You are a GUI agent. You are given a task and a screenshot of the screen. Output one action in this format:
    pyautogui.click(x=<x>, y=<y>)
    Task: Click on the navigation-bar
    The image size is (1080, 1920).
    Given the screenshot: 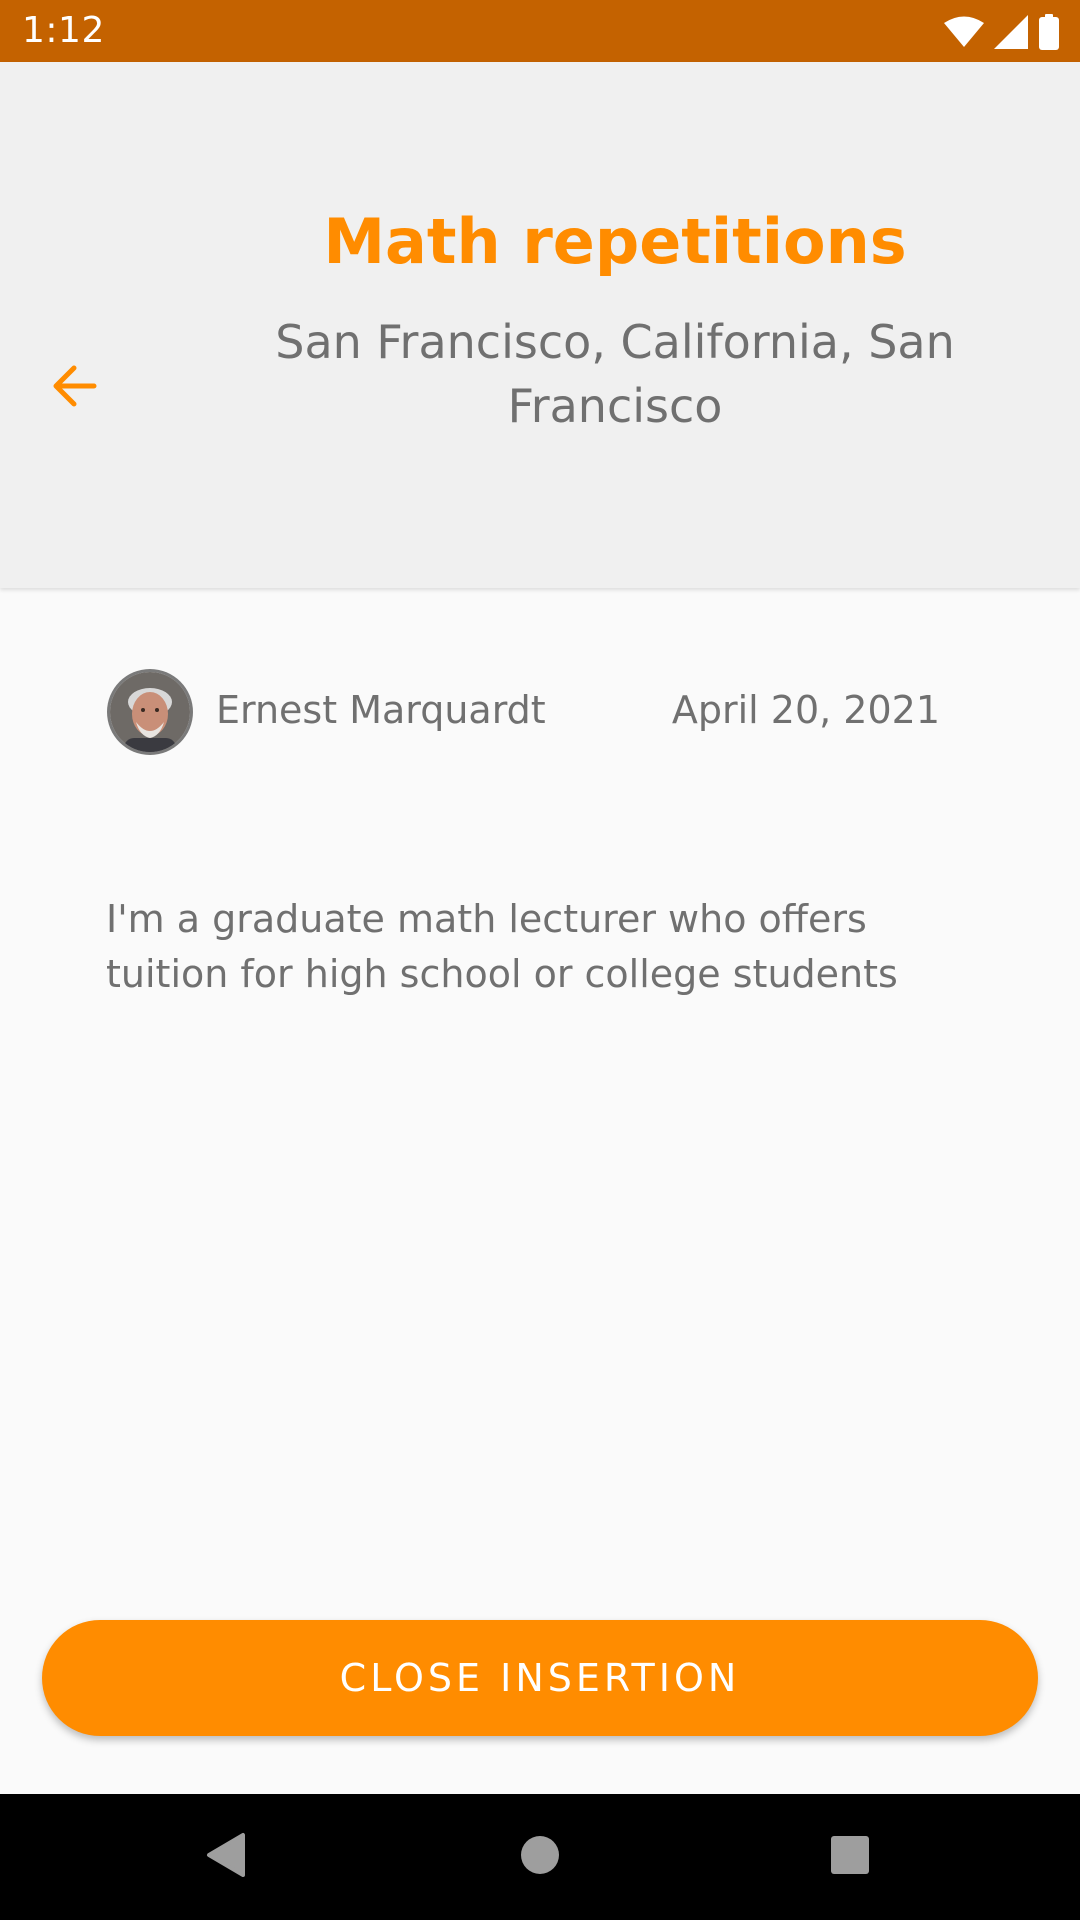 What is the action you would take?
    pyautogui.click(x=540, y=1857)
    